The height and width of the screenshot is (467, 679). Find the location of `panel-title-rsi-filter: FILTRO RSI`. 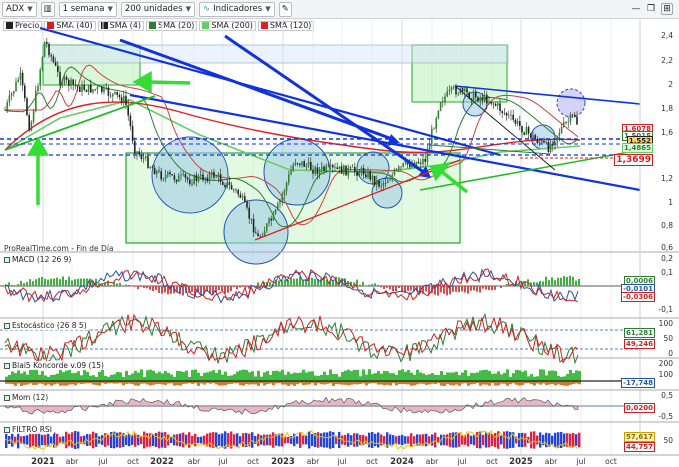

panel-title-rsi-filter: FILTRO RSI is located at coordinates (28, 429).